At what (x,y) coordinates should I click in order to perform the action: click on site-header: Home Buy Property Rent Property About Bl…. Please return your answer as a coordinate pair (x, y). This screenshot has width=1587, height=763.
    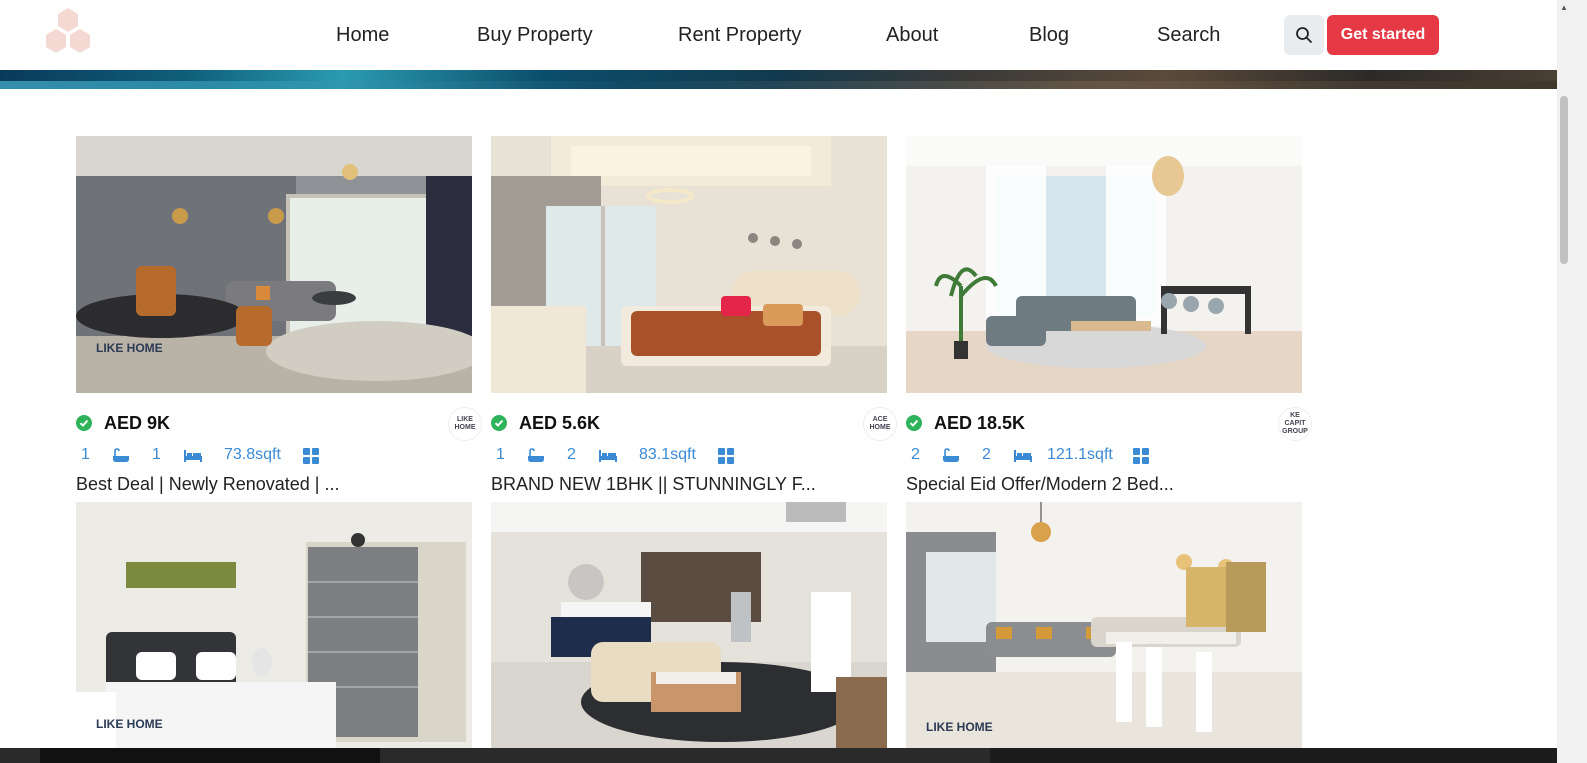
    Looking at the image, I should click on (778, 35).